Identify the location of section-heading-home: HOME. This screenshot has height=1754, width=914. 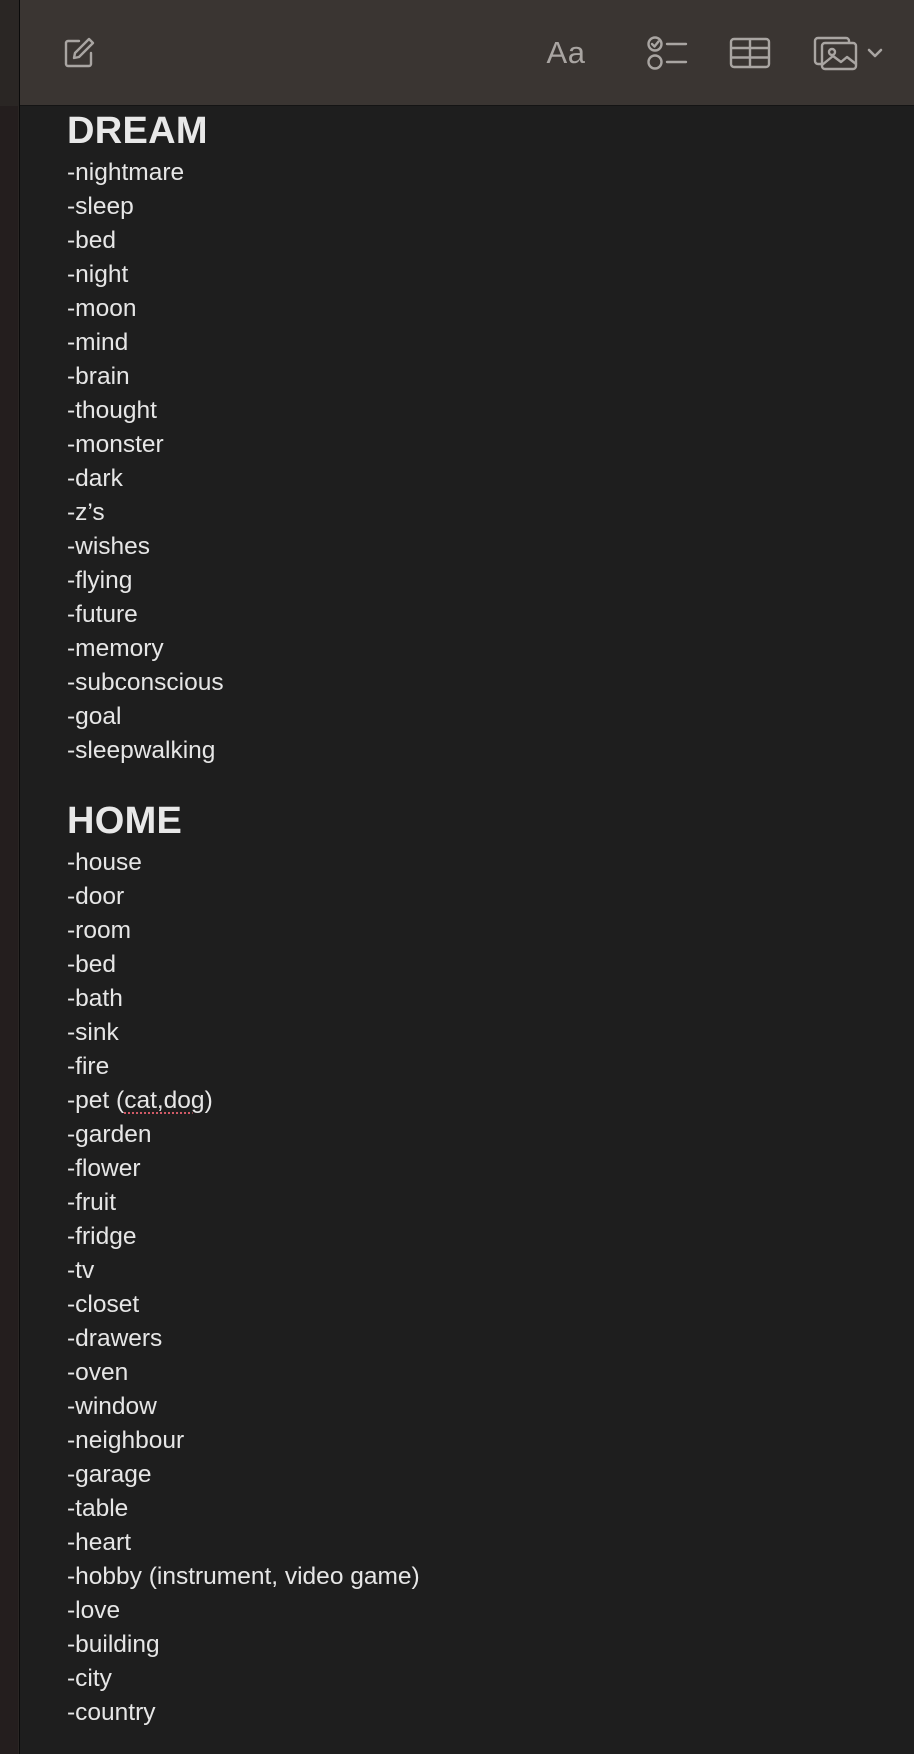
(125, 821).